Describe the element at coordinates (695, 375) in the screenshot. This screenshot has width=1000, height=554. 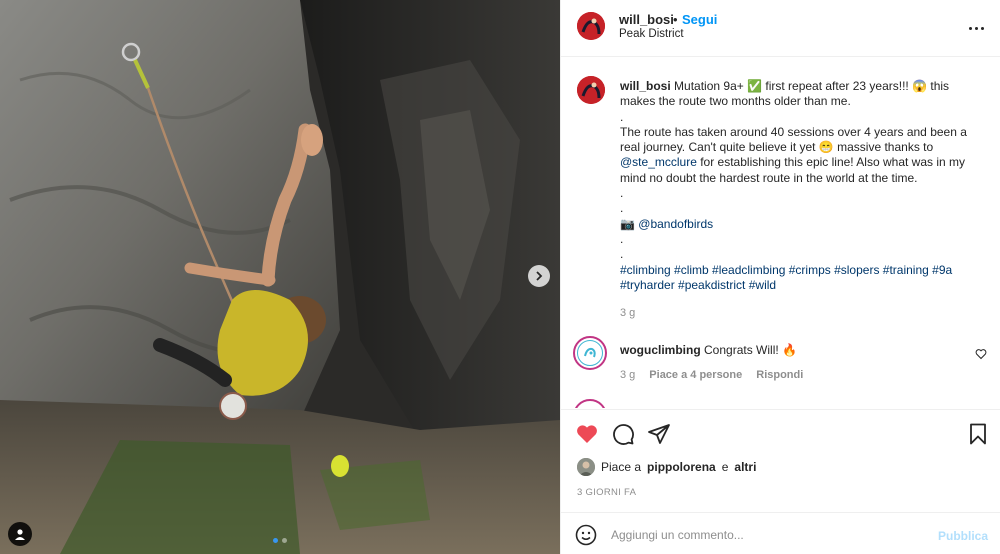
I see `comment-likes-link: Piace a 4 persone` at that location.